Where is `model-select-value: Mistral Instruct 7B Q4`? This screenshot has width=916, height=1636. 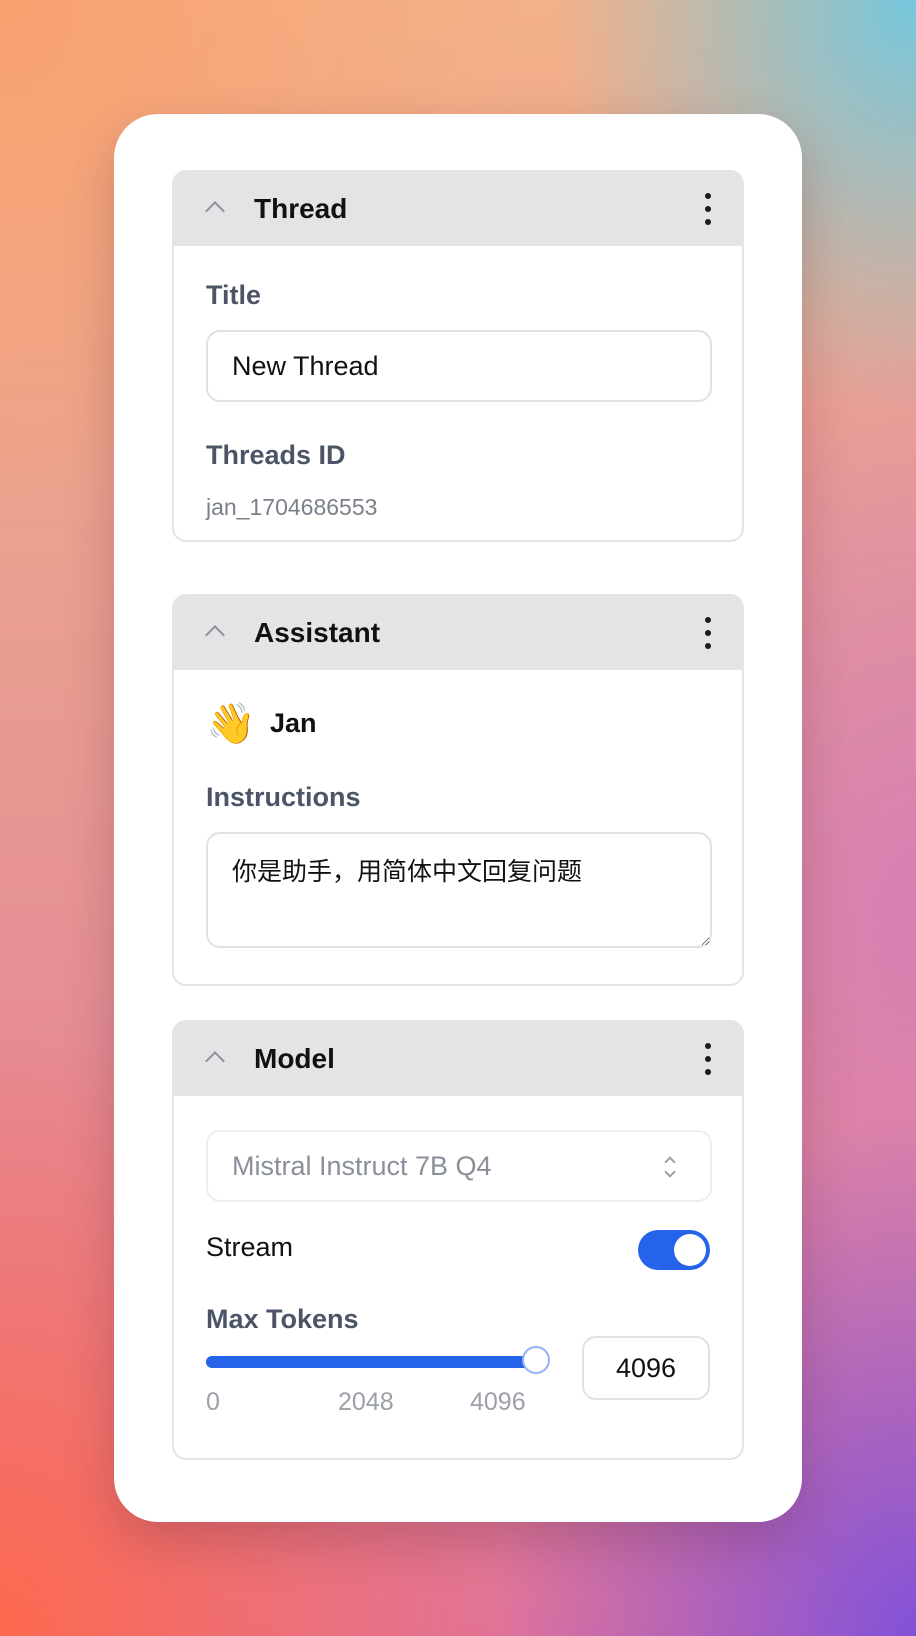
model-select-value: Mistral Instruct 7B Q4 is located at coordinates (362, 1166).